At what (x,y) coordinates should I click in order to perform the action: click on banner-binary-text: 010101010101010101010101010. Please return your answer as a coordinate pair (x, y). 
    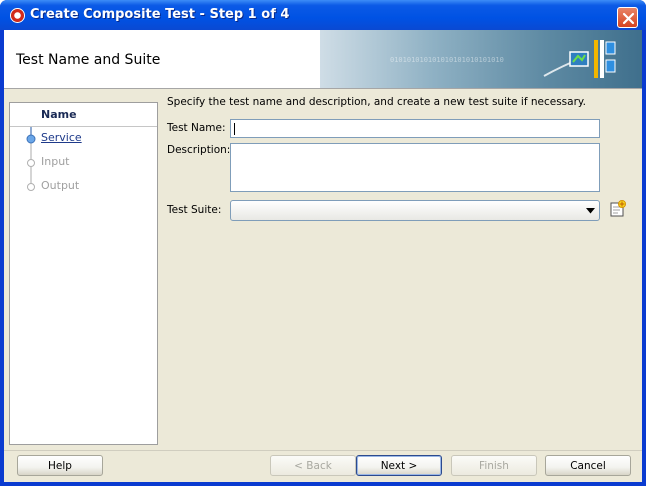
    Looking at the image, I should click on (447, 60).